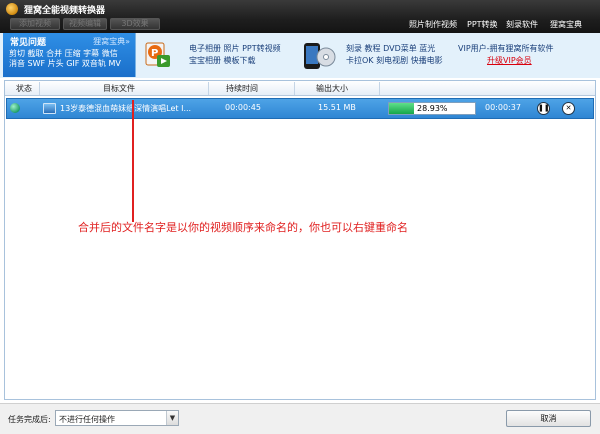  Describe the element at coordinates (65, 63) in the screenshot. I see `faq-links-row-2: 消音 SWF 片头 GIF 双音轨 MV` at that location.